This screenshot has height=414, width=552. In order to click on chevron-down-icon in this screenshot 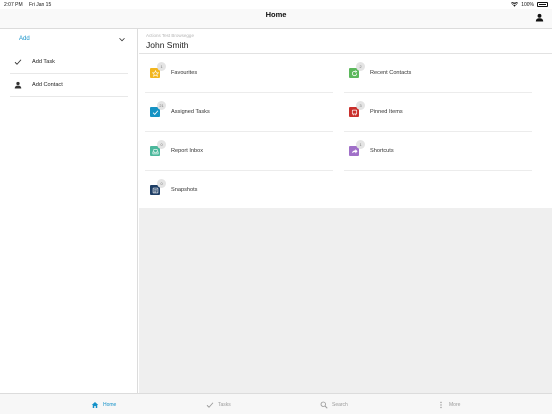, I will do `click(122, 39)`.